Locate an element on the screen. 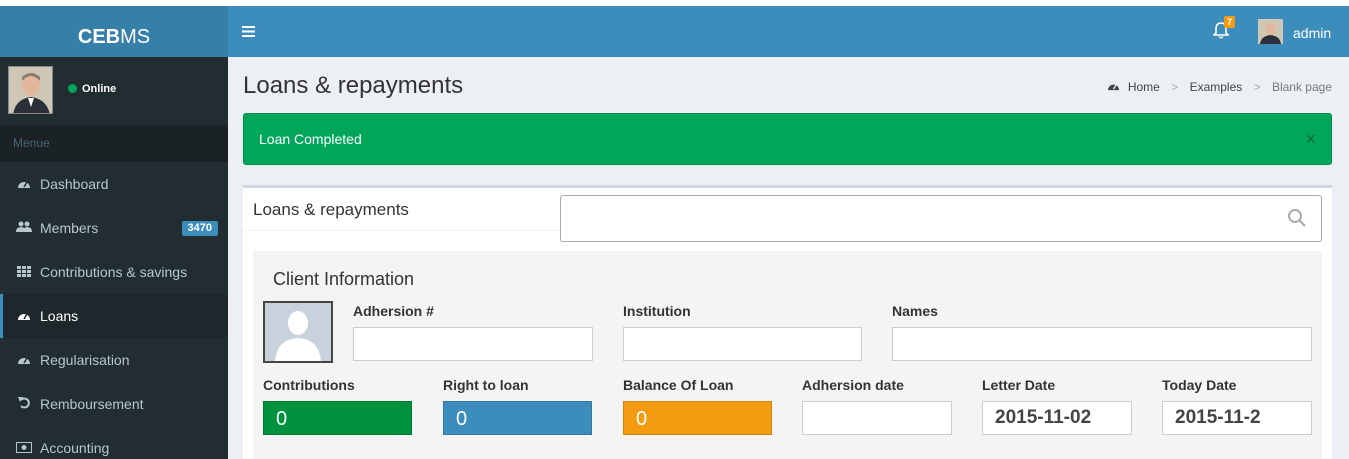  today-date-field: 2015-11-2 is located at coordinates (1237, 418).